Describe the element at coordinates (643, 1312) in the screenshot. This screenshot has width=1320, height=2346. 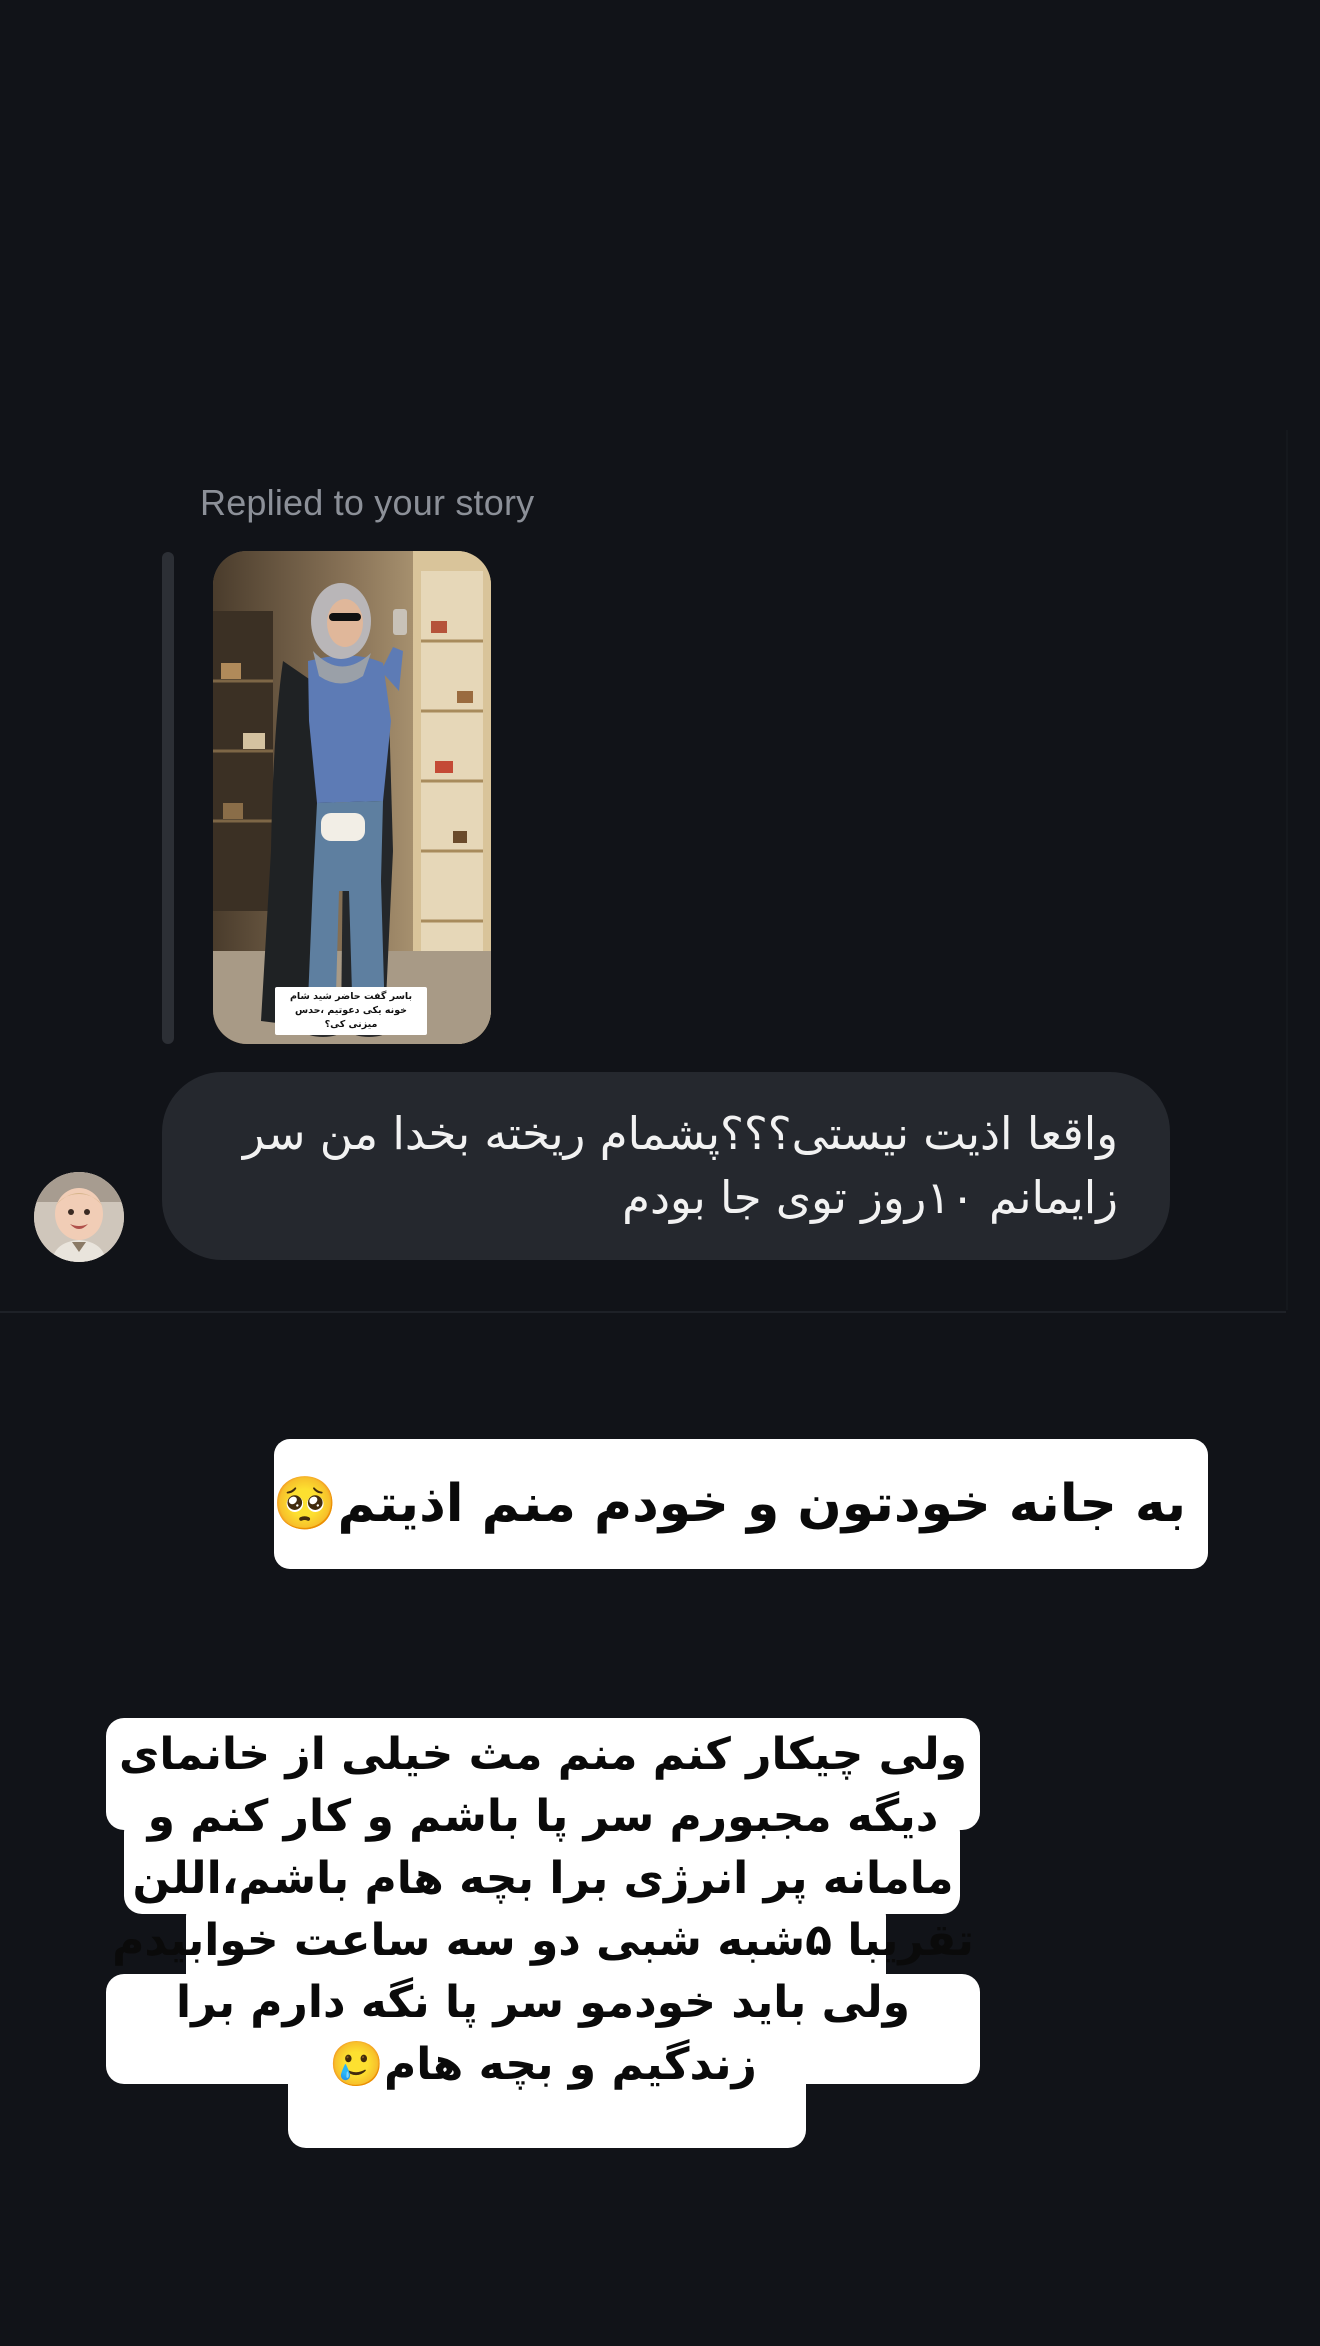
I see `section-divider` at that location.